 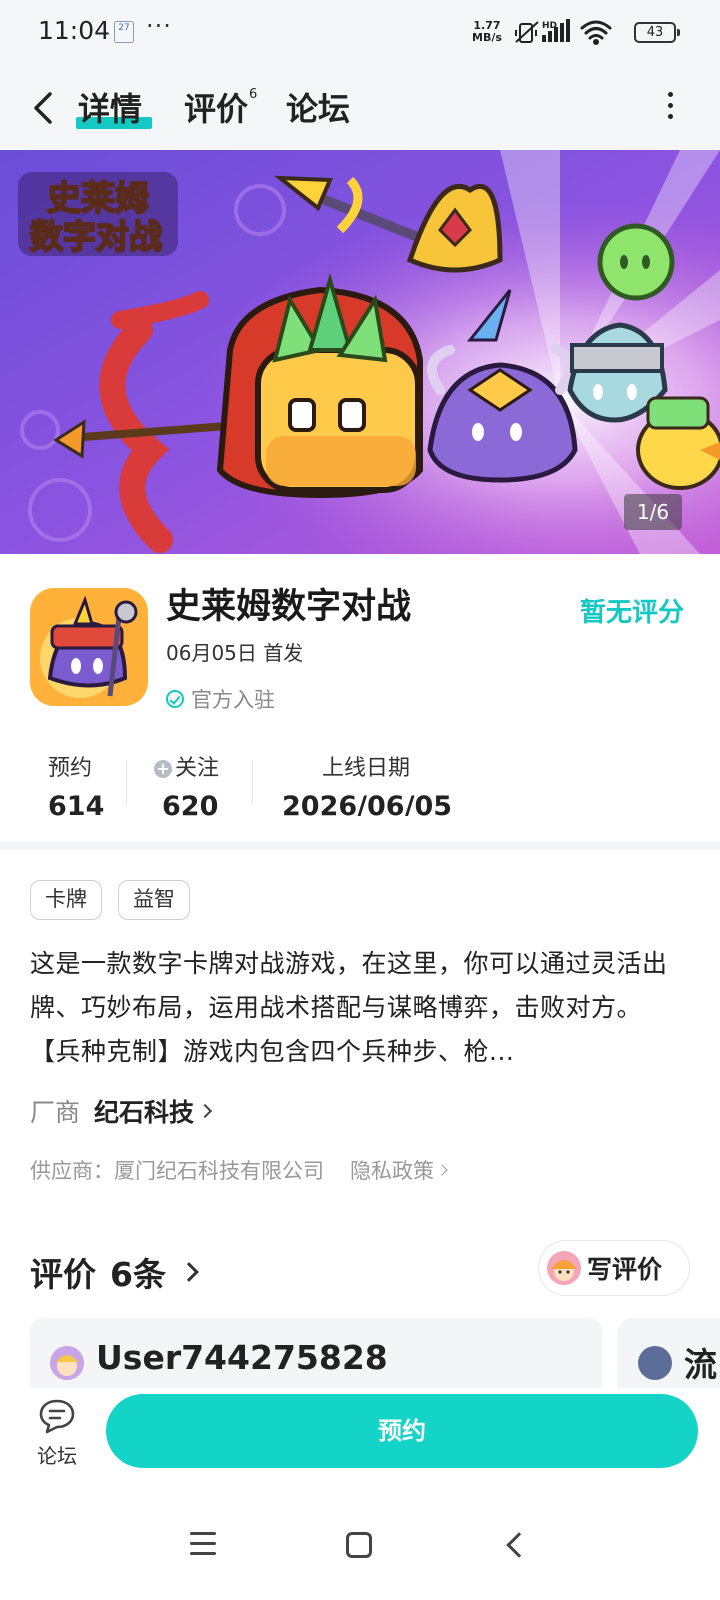 I want to click on more-notifications-icon: ···, so click(x=159, y=26).